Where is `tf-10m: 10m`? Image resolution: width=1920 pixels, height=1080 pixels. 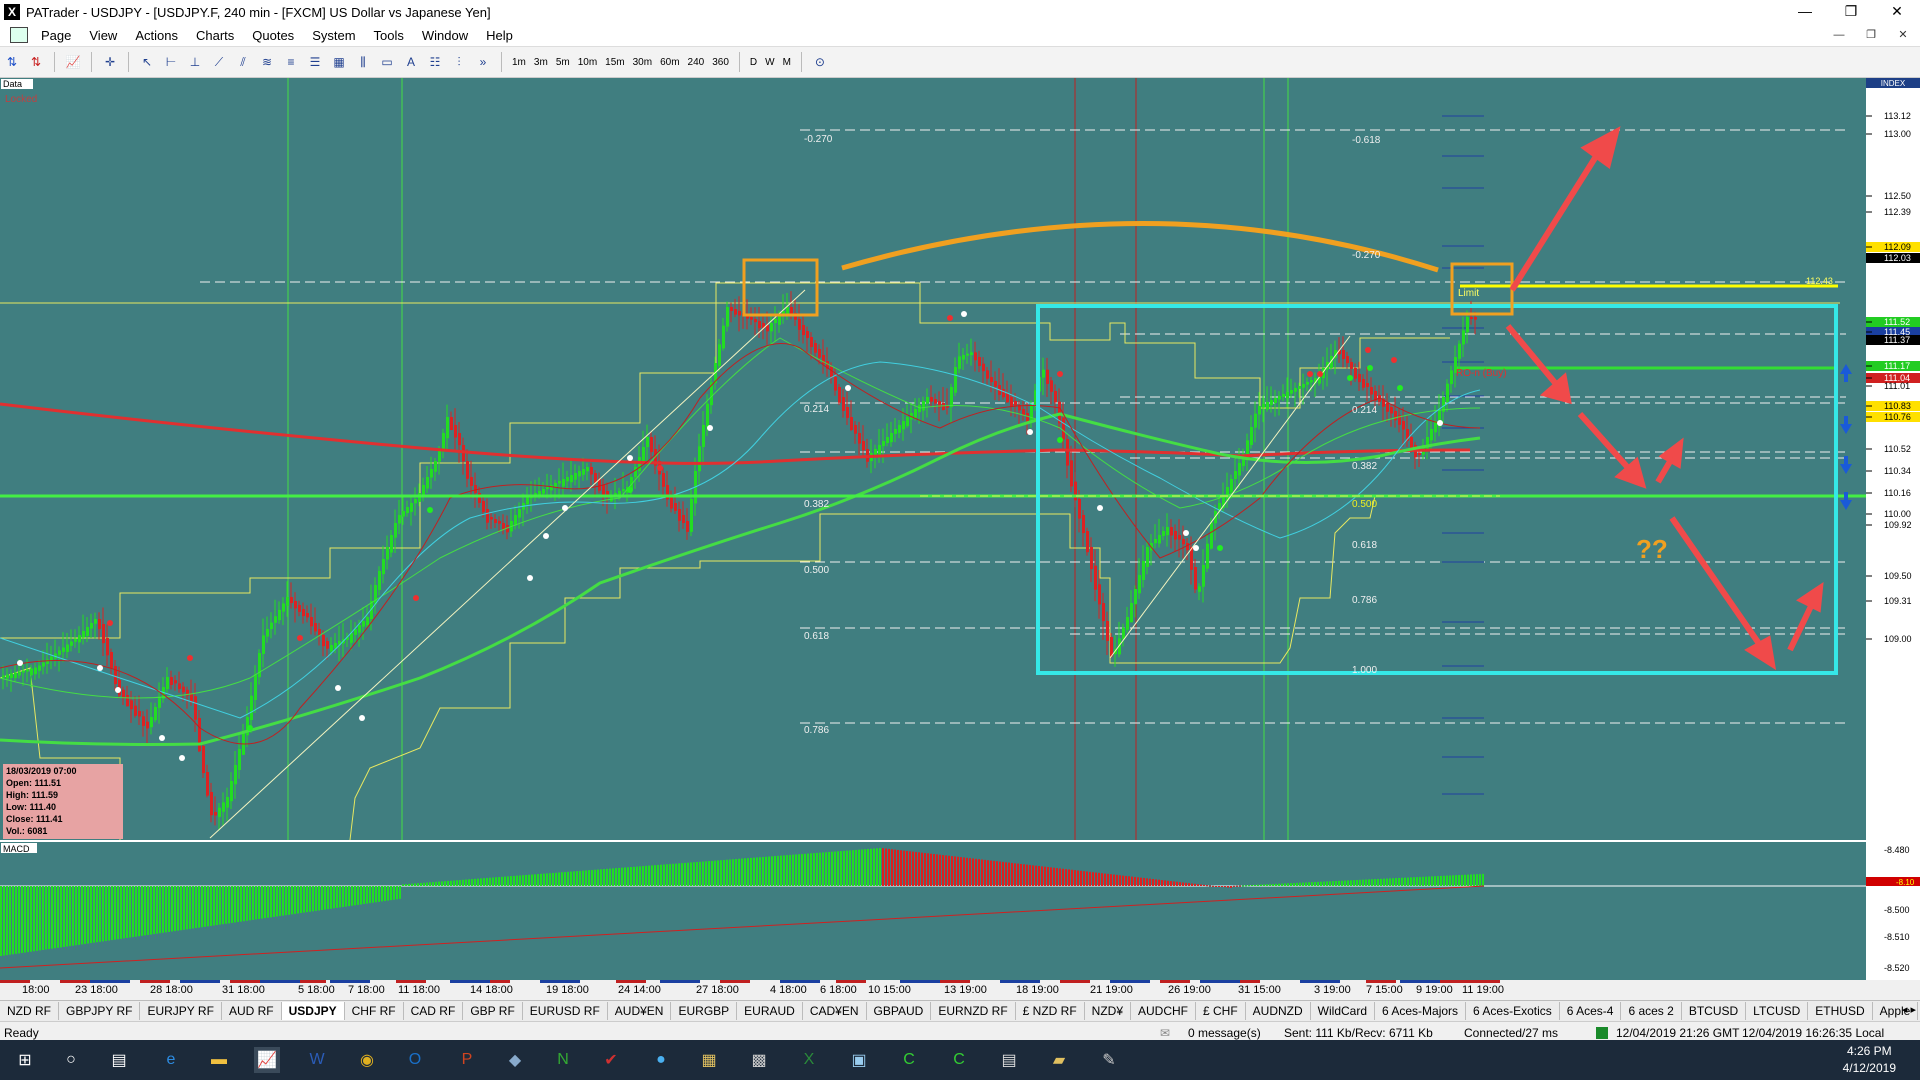
tf-10m: 10m is located at coordinates (587, 62).